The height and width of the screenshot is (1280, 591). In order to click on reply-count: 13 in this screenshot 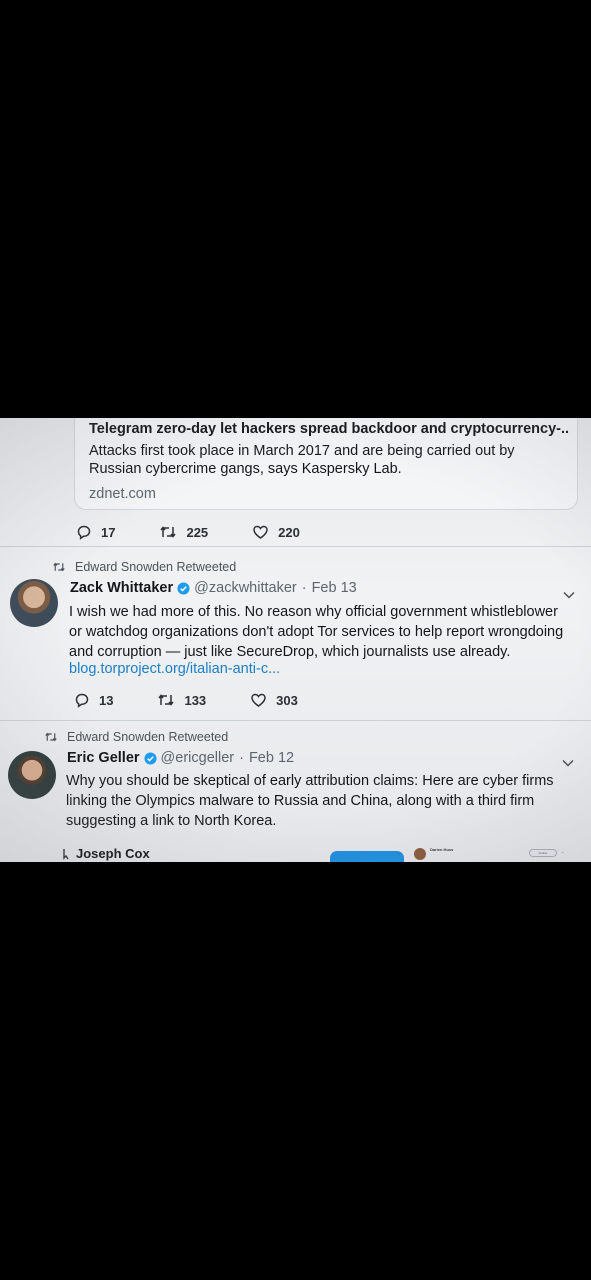, I will do `click(106, 700)`.